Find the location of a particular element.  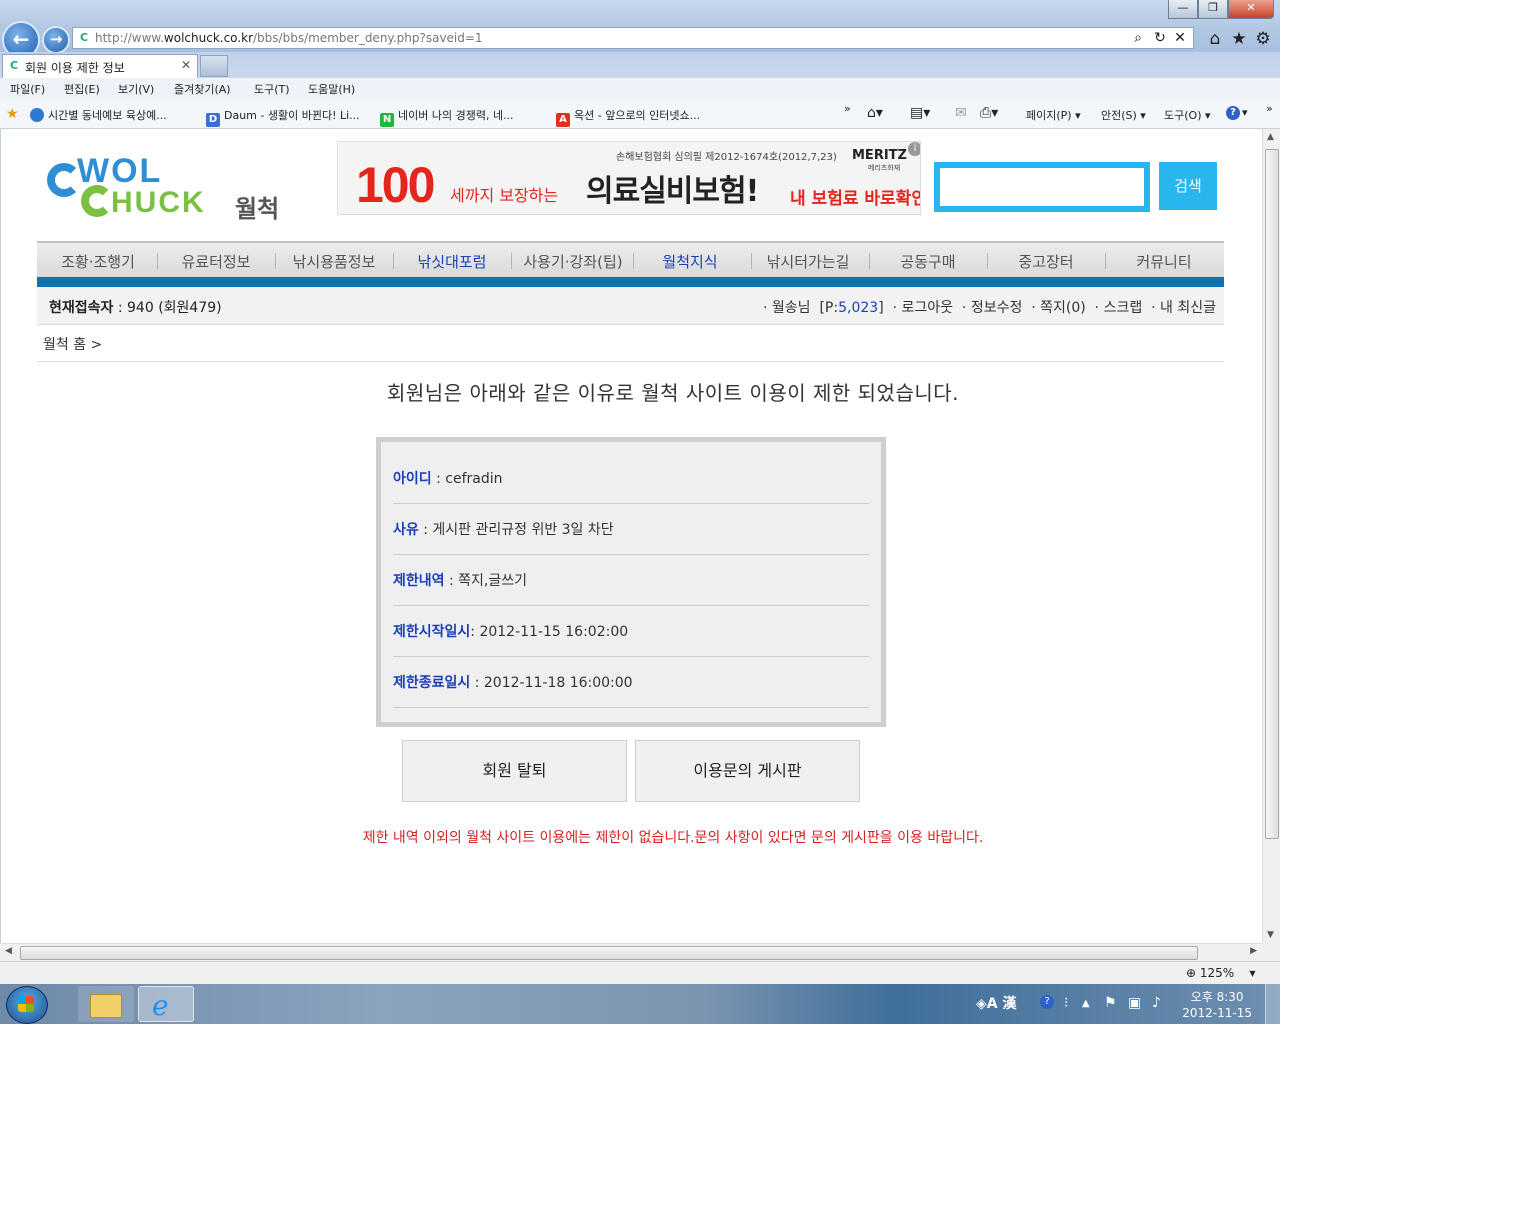

breadcrumb: 월척 홈 > is located at coordinates (72, 344).